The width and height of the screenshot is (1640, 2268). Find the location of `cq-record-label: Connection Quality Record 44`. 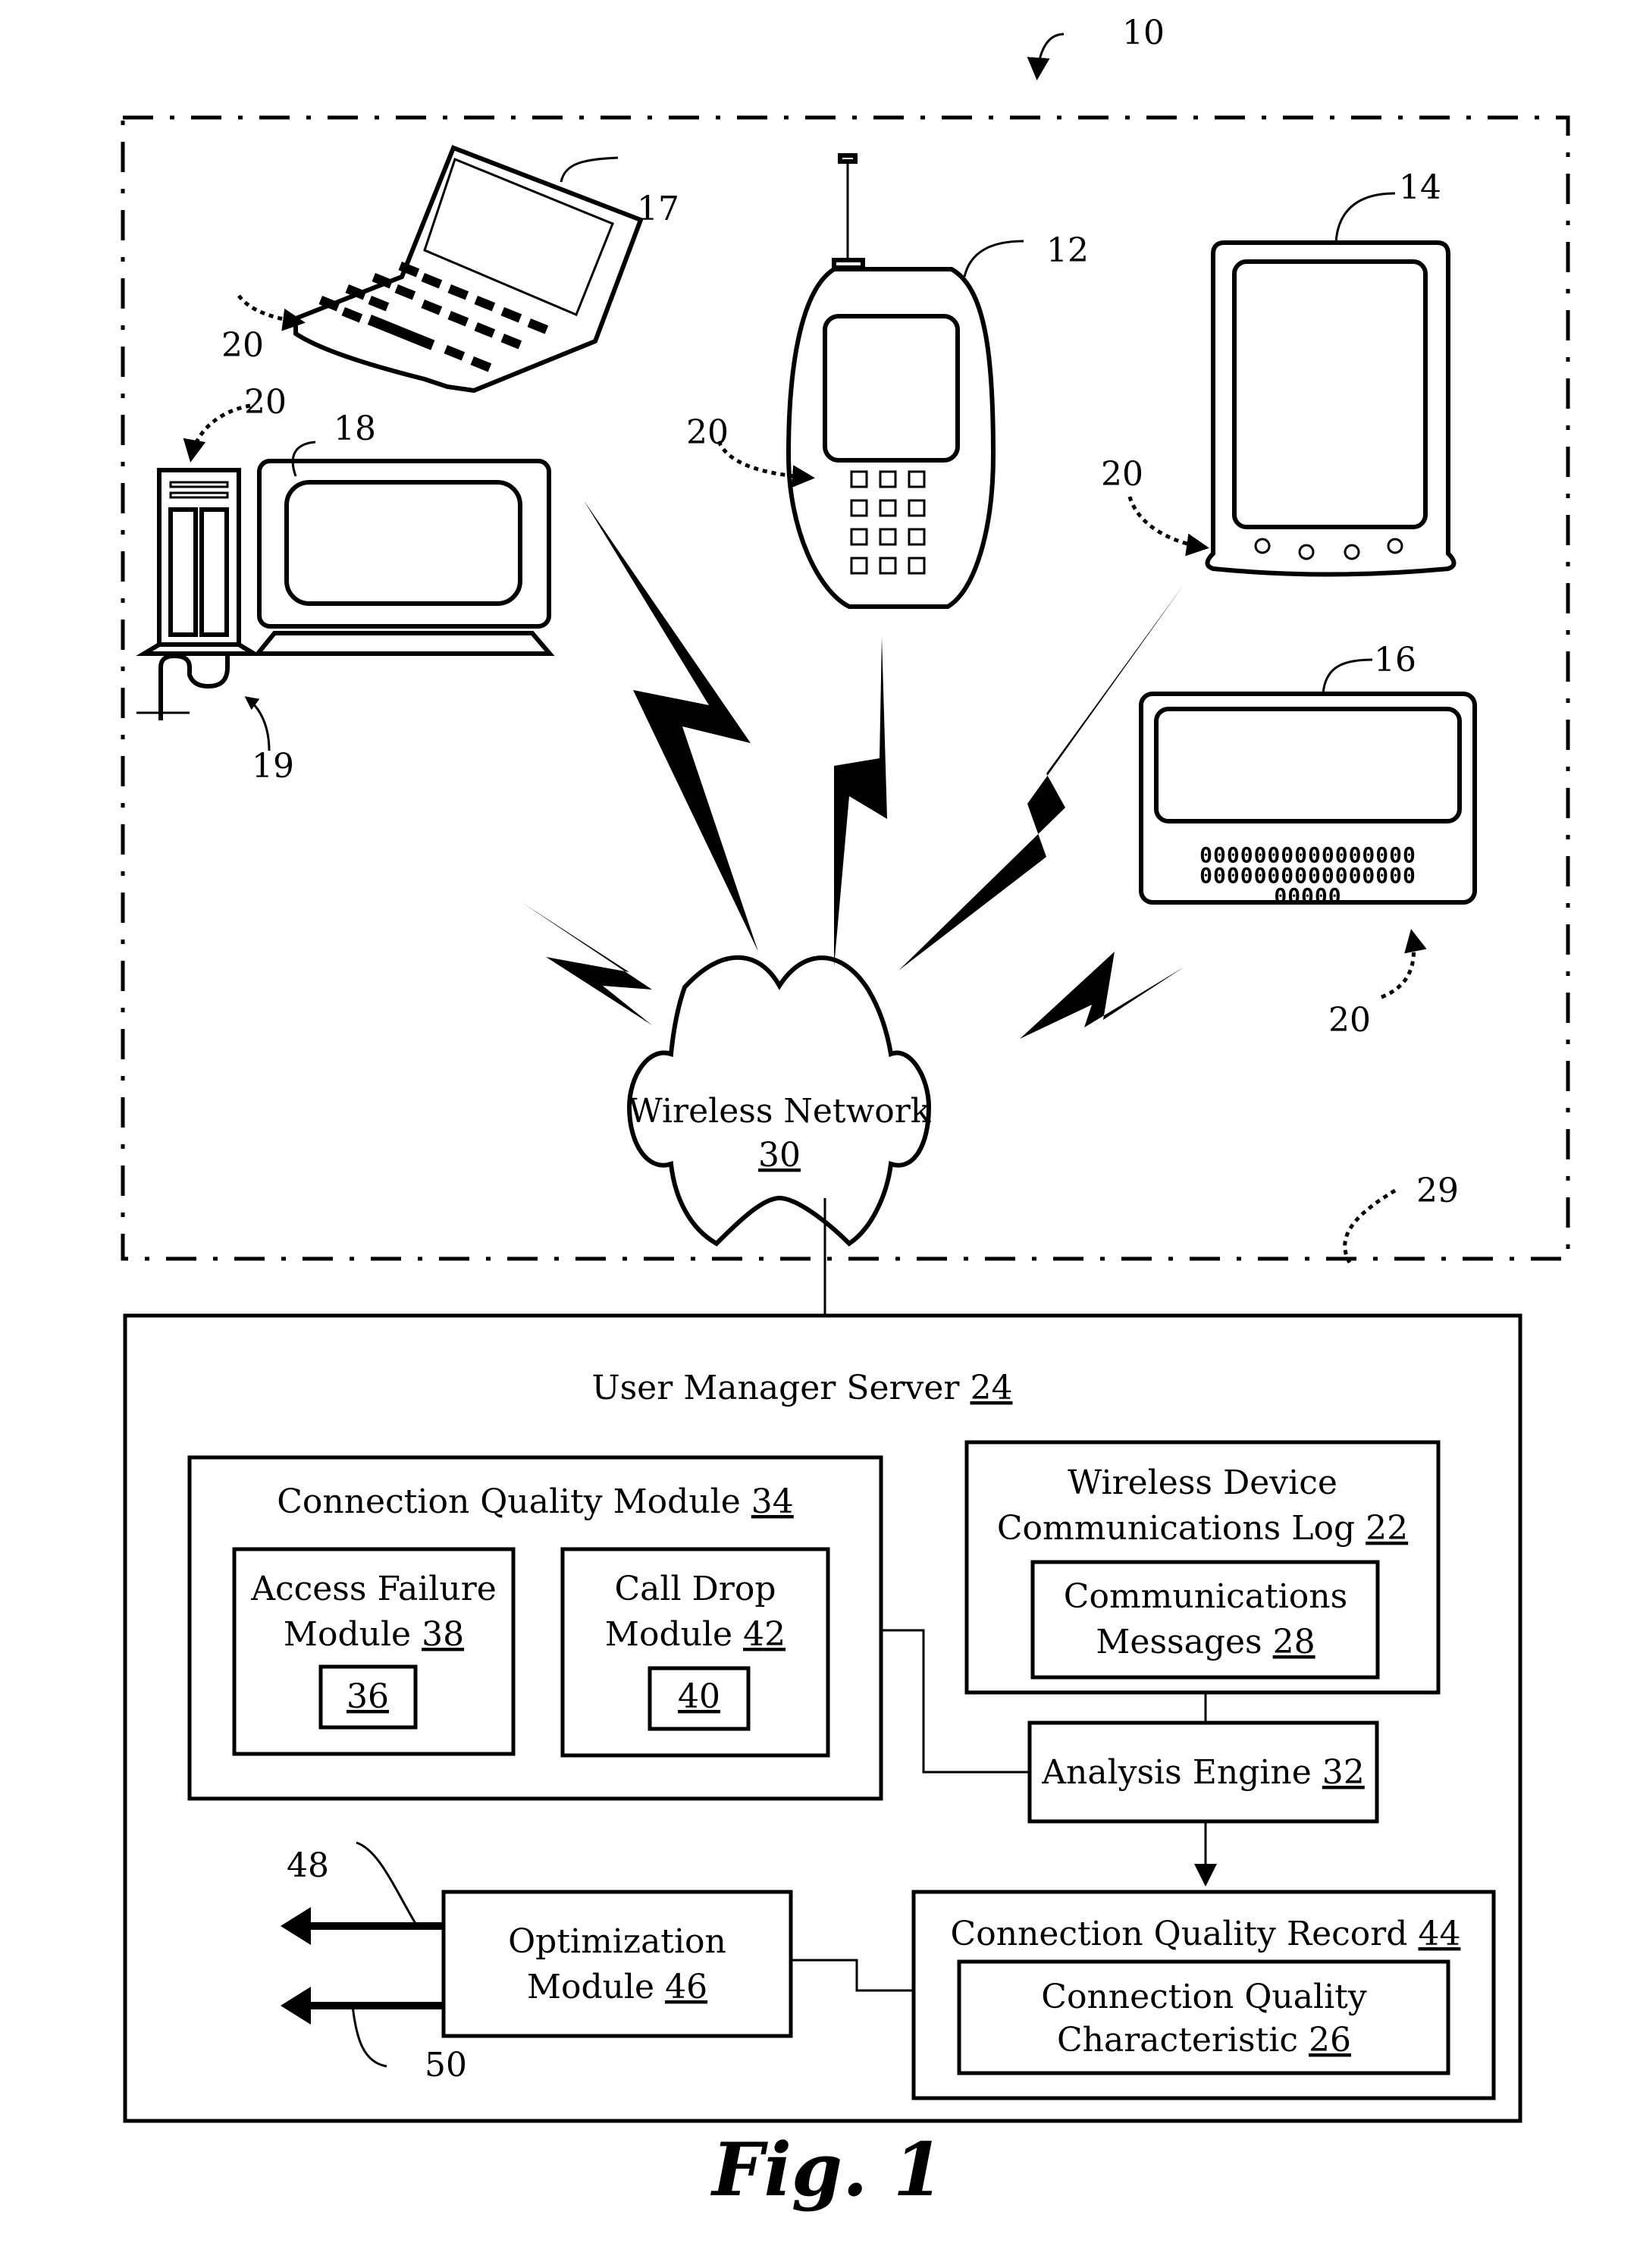

cq-record-label: Connection Quality Record 44 is located at coordinates (1206, 1934).